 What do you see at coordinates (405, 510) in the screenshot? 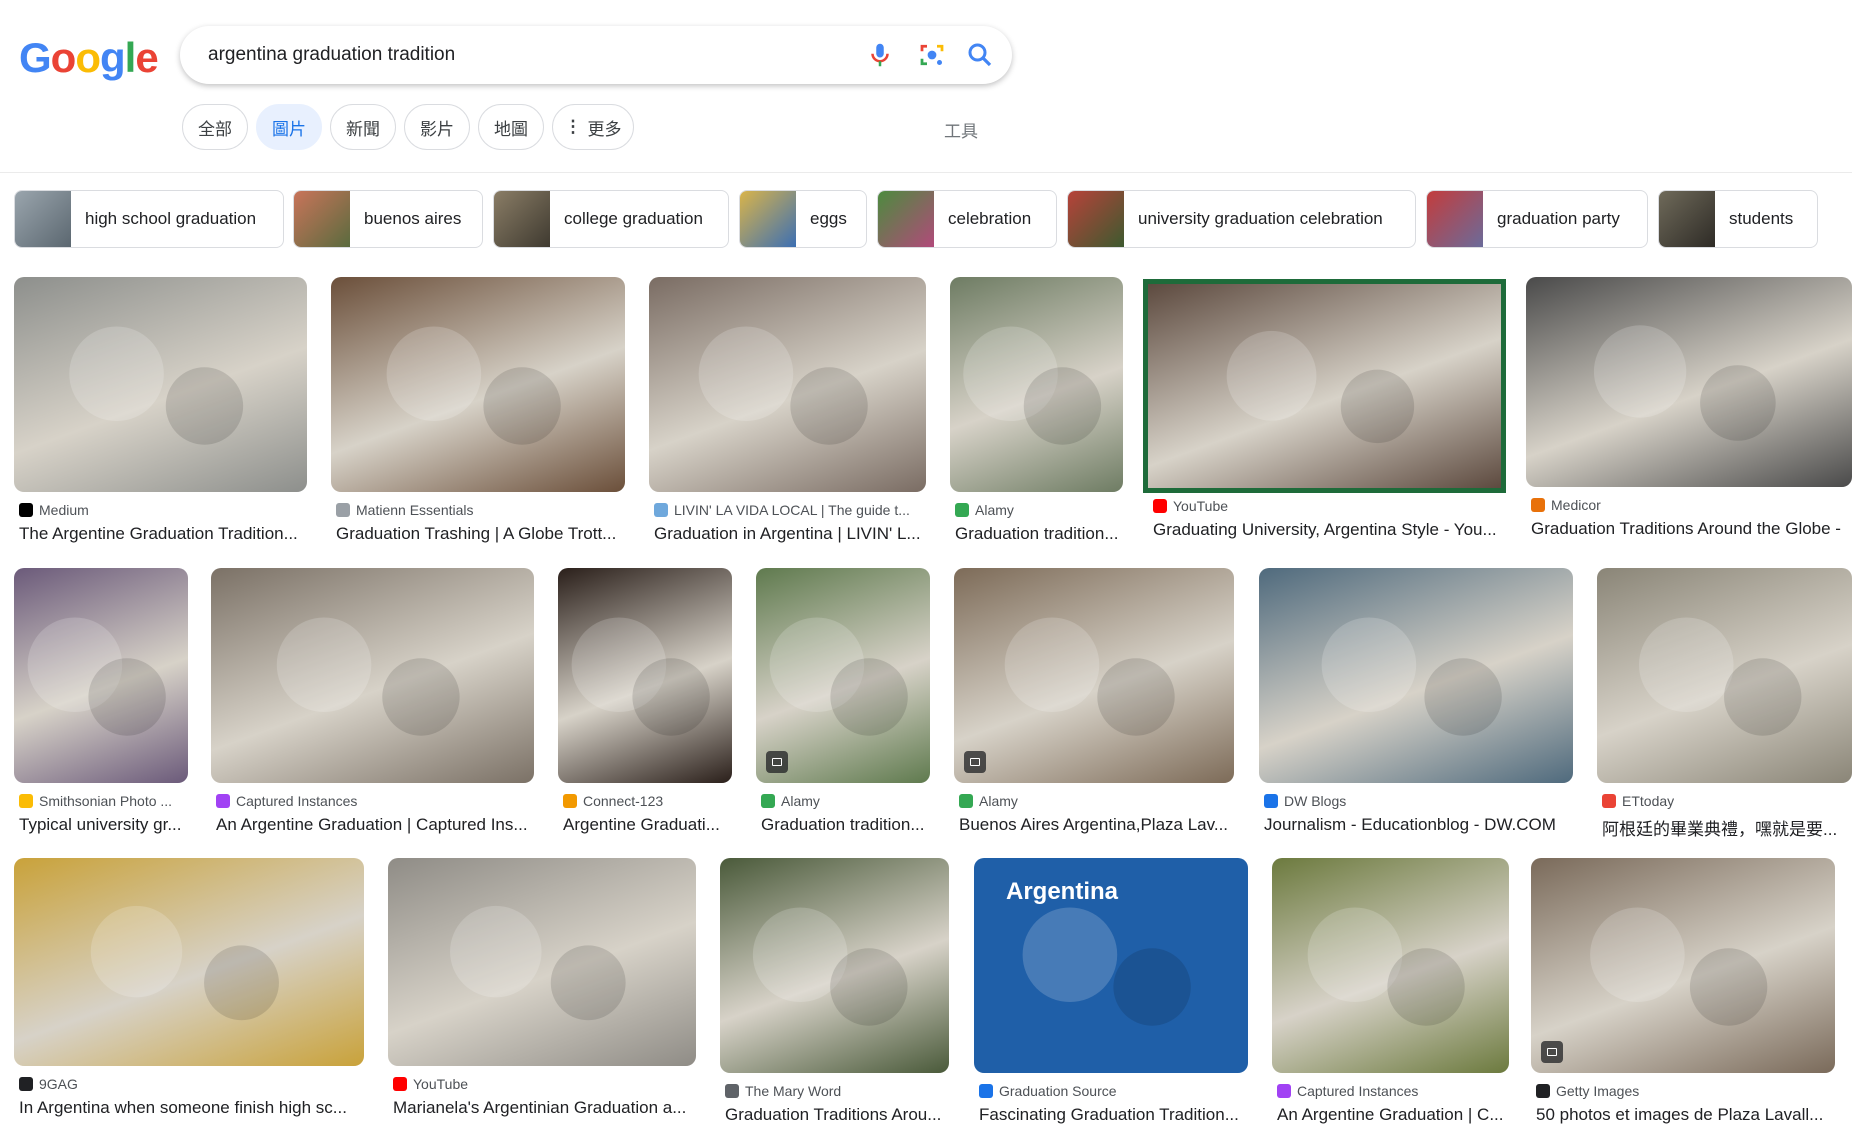
I see `result-source: Matienn Essentials` at bounding box center [405, 510].